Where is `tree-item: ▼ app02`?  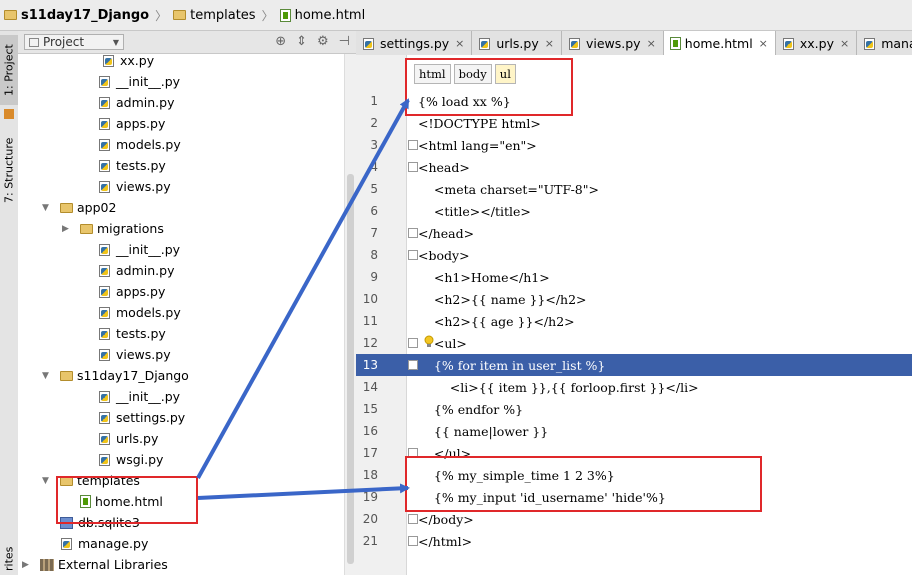 tree-item: ▼ app02 is located at coordinates (181, 207).